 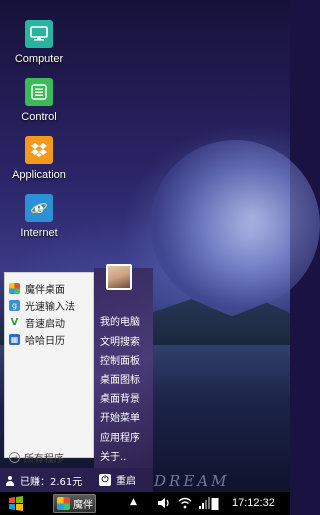 What do you see at coordinates (39, 92) in the screenshot?
I see `list-icon` at bounding box center [39, 92].